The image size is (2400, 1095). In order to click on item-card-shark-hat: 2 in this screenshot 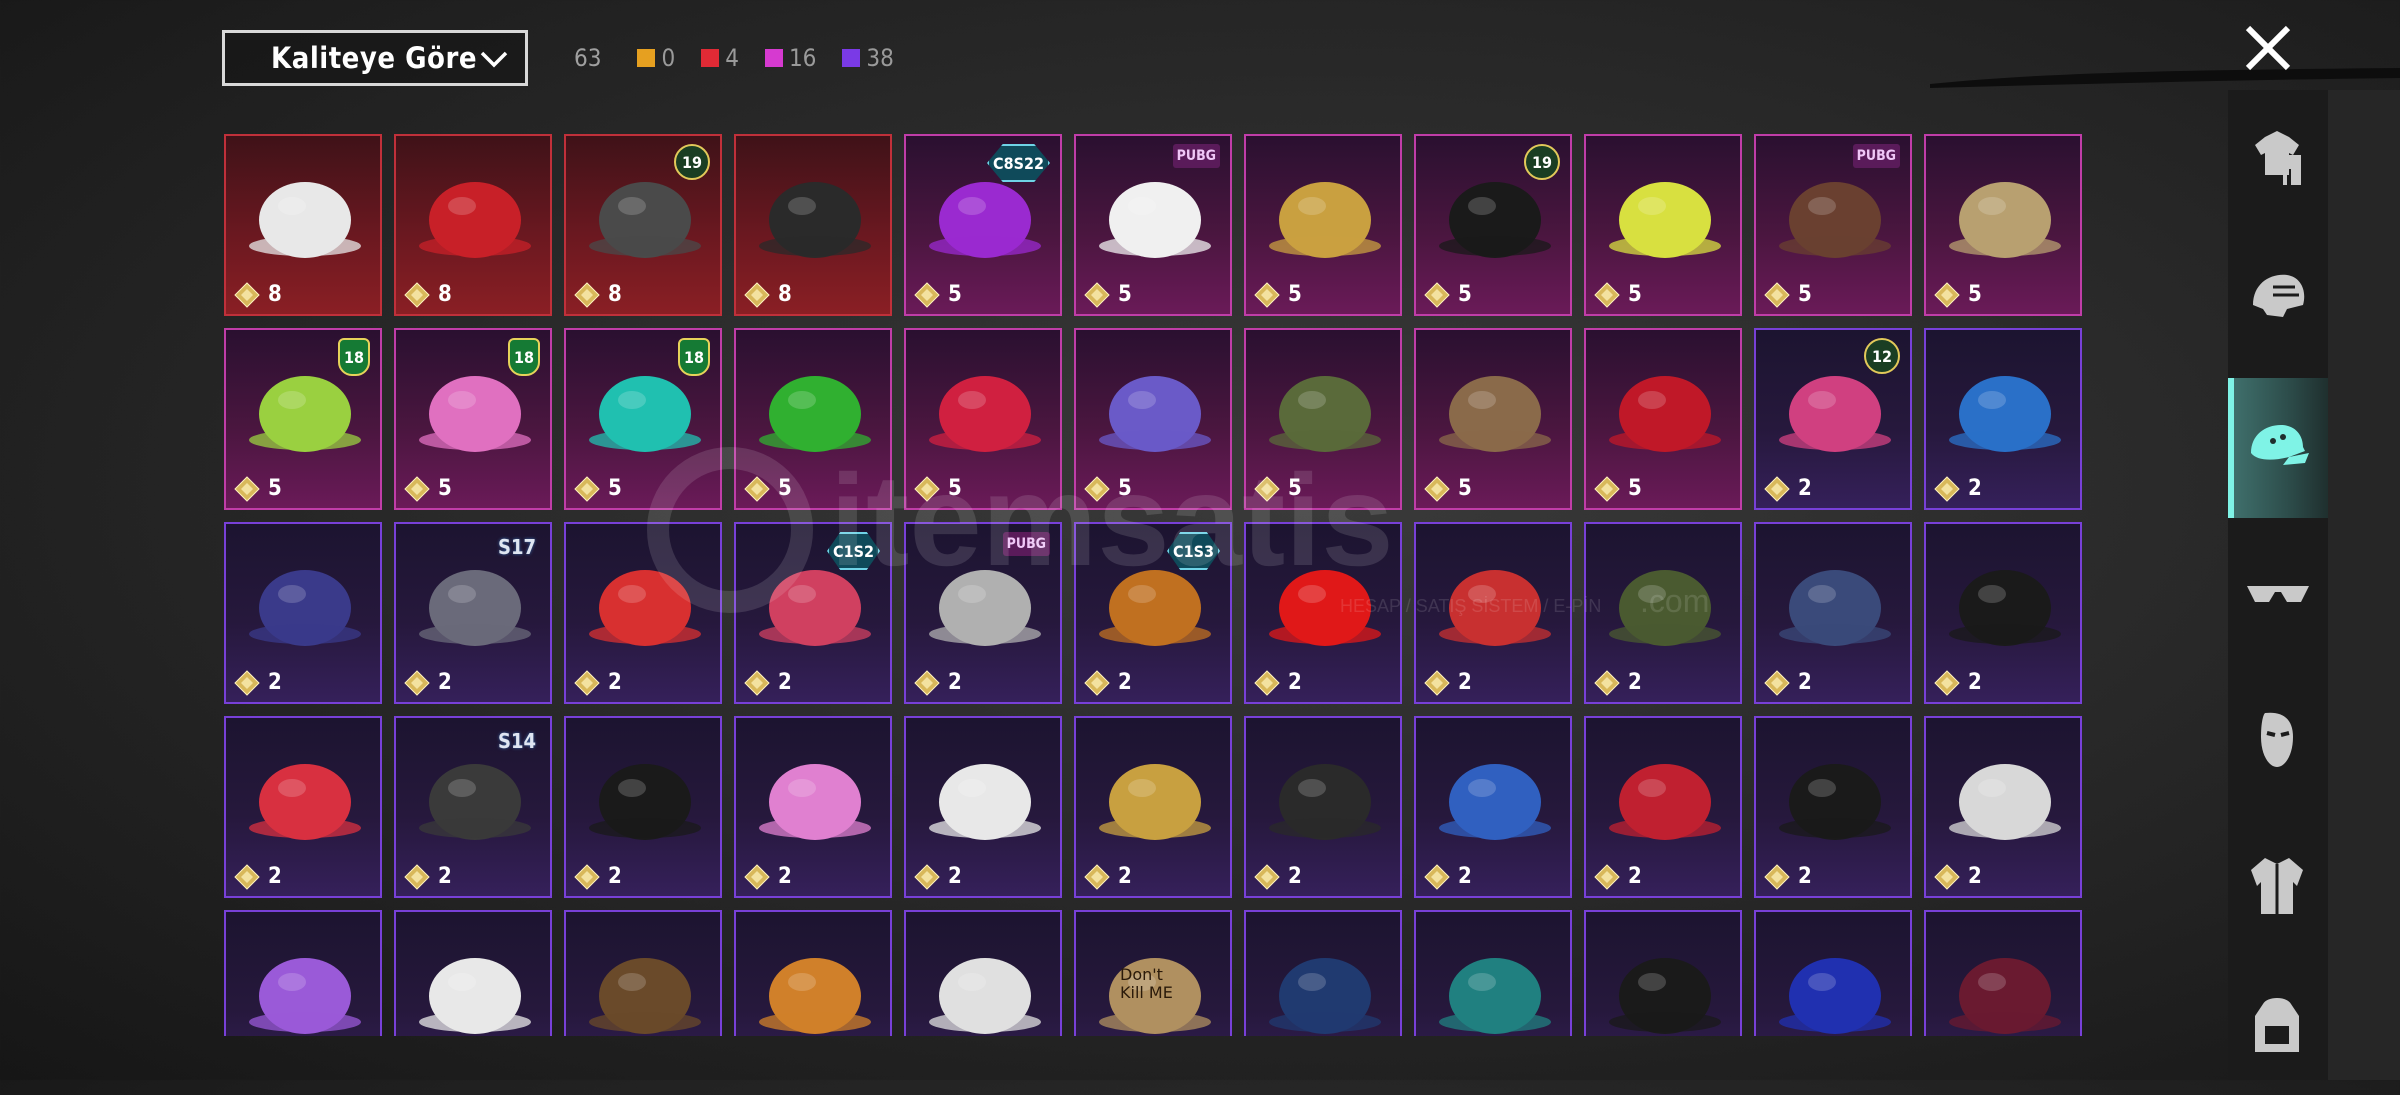, I will do `click(1493, 807)`.